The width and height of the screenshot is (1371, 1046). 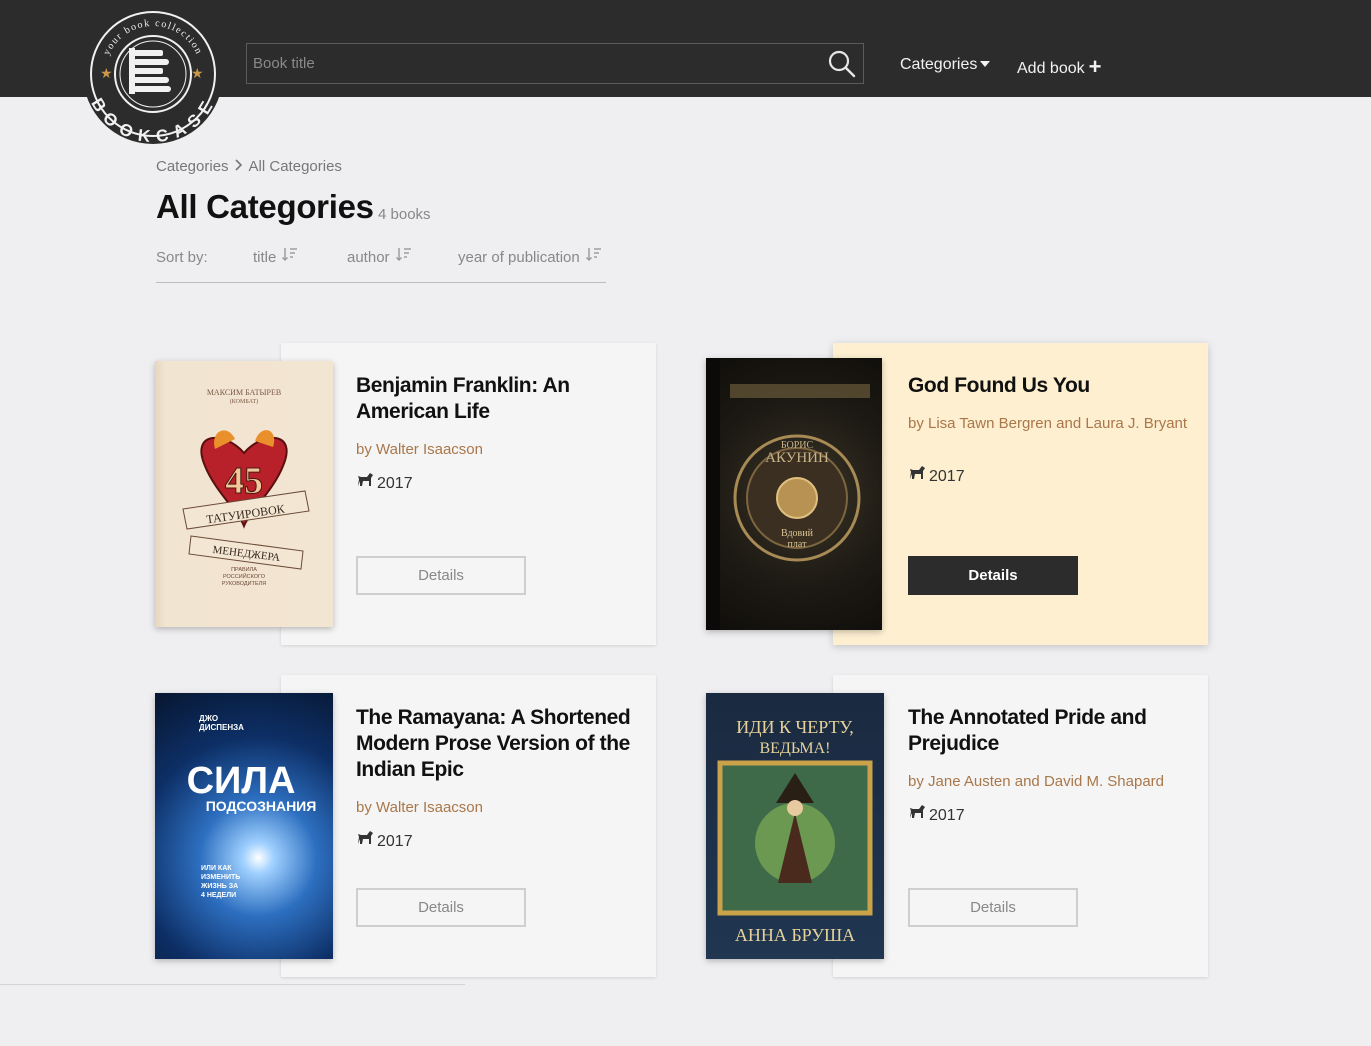 What do you see at coordinates (985, 63) in the screenshot?
I see `chevron-down-icon` at bounding box center [985, 63].